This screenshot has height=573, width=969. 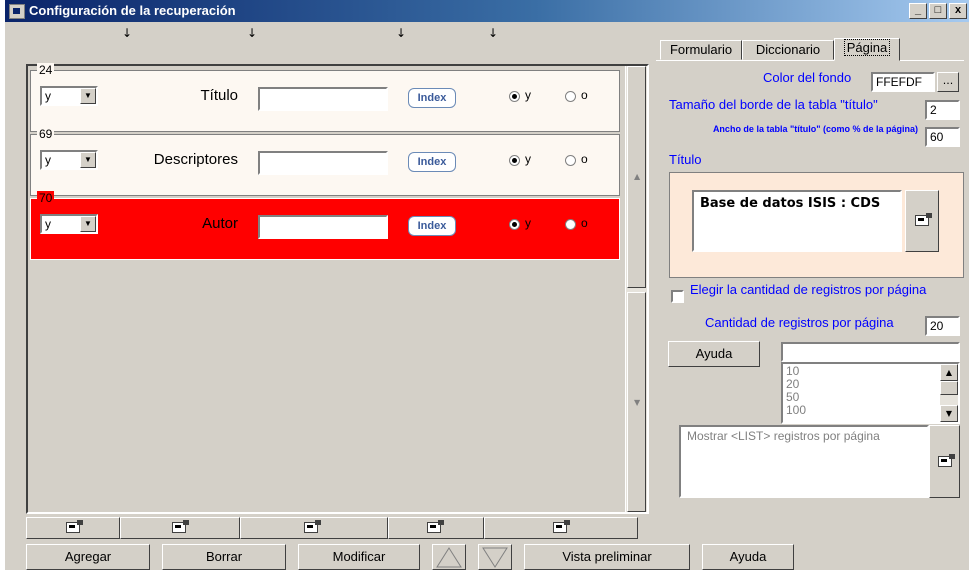 What do you see at coordinates (88, 557) in the screenshot?
I see `agregar-button: Agregar` at bounding box center [88, 557].